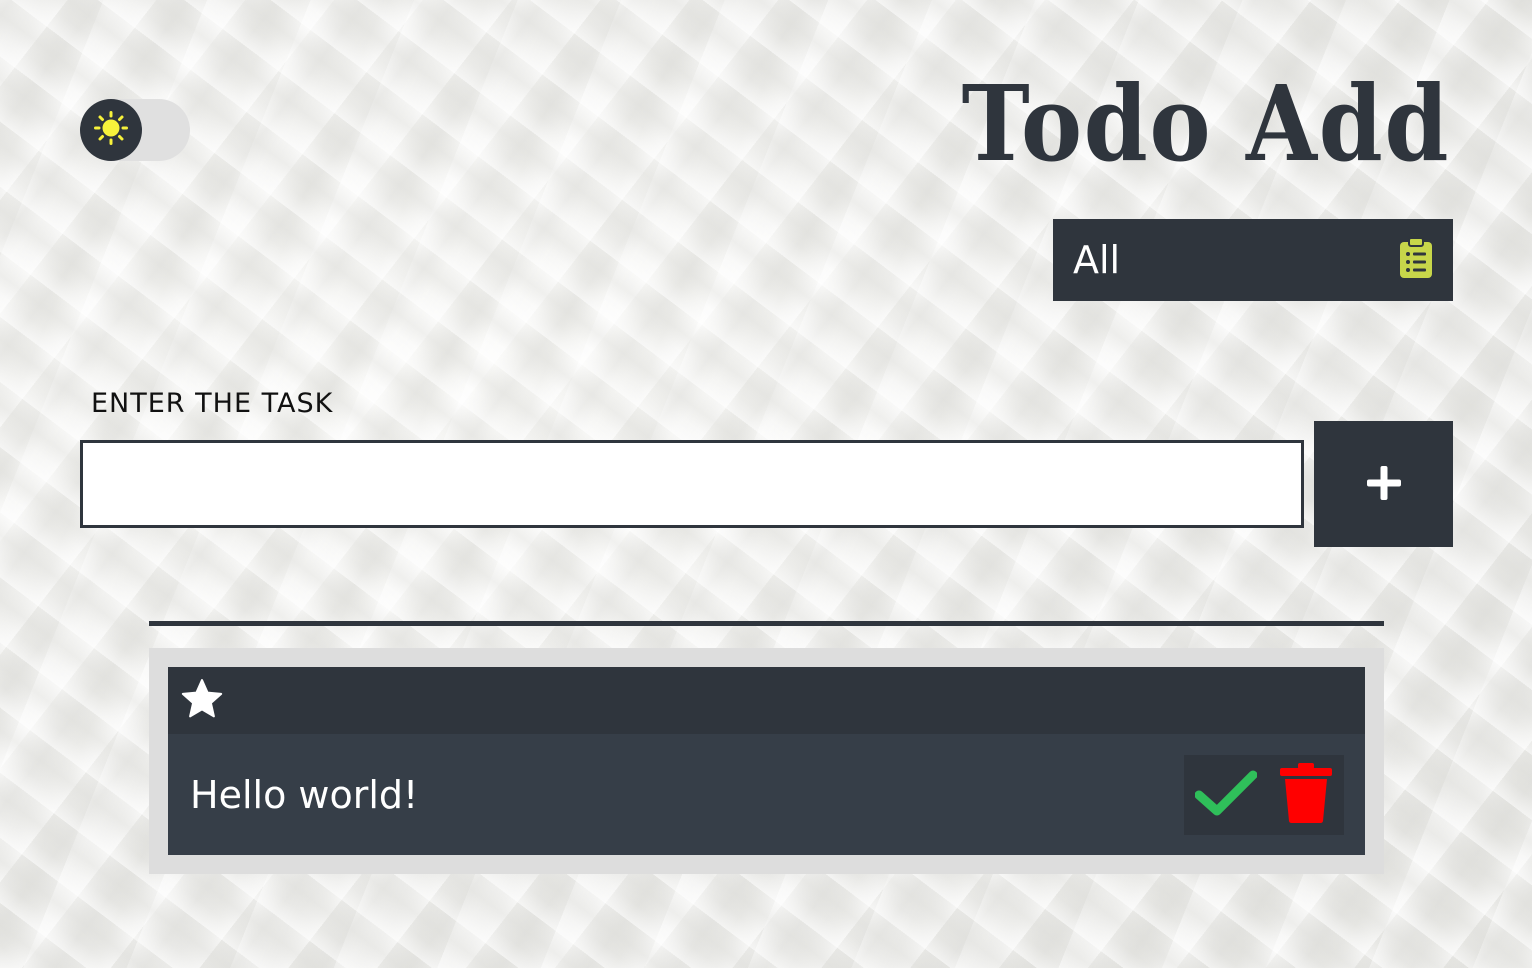  I want to click on filter-select: All, so click(1253, 260).